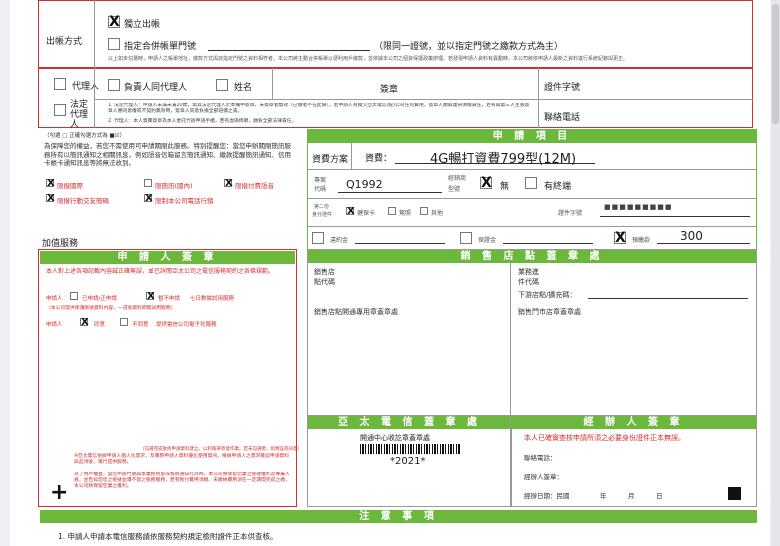  What do you see at coordinates (74, 296) in the screenshot?
I see `trial-applied-checkbox` at bounding box center [74, 296].